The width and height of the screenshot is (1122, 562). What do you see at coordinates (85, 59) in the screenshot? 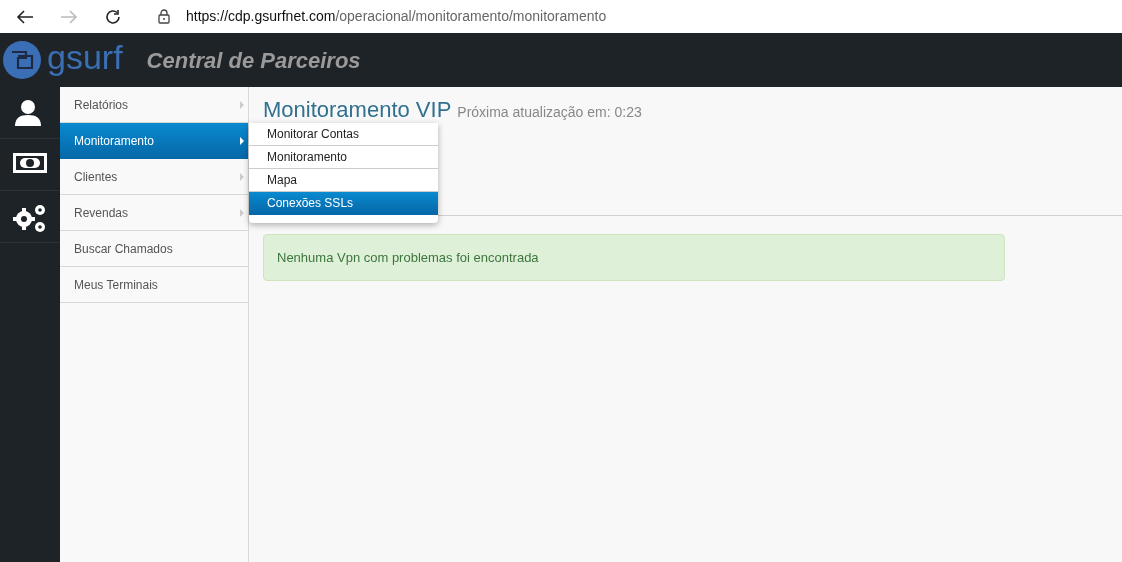
I see `logo-text: gsurf` at bounding box center [85, 59].